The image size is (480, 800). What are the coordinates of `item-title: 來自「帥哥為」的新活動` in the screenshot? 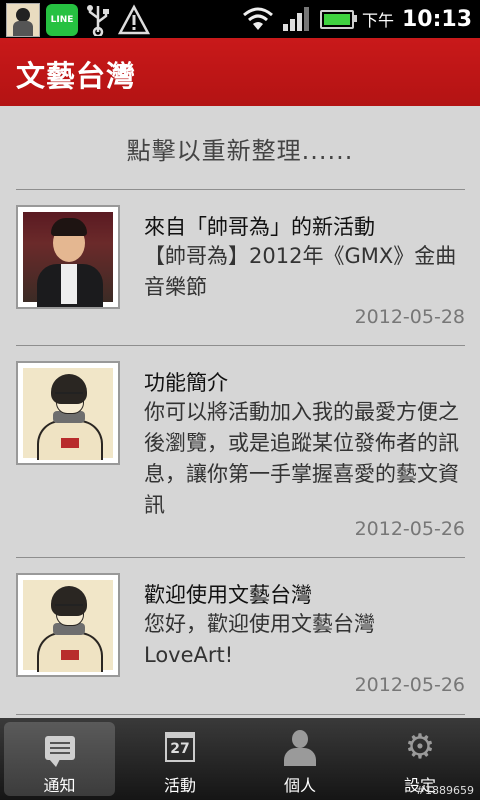 It's located at (259, 227).